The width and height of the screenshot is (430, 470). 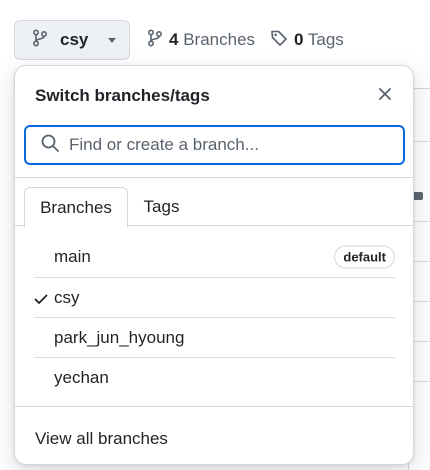 I want to click on branch-name: csy, so click(x=67, y=297).